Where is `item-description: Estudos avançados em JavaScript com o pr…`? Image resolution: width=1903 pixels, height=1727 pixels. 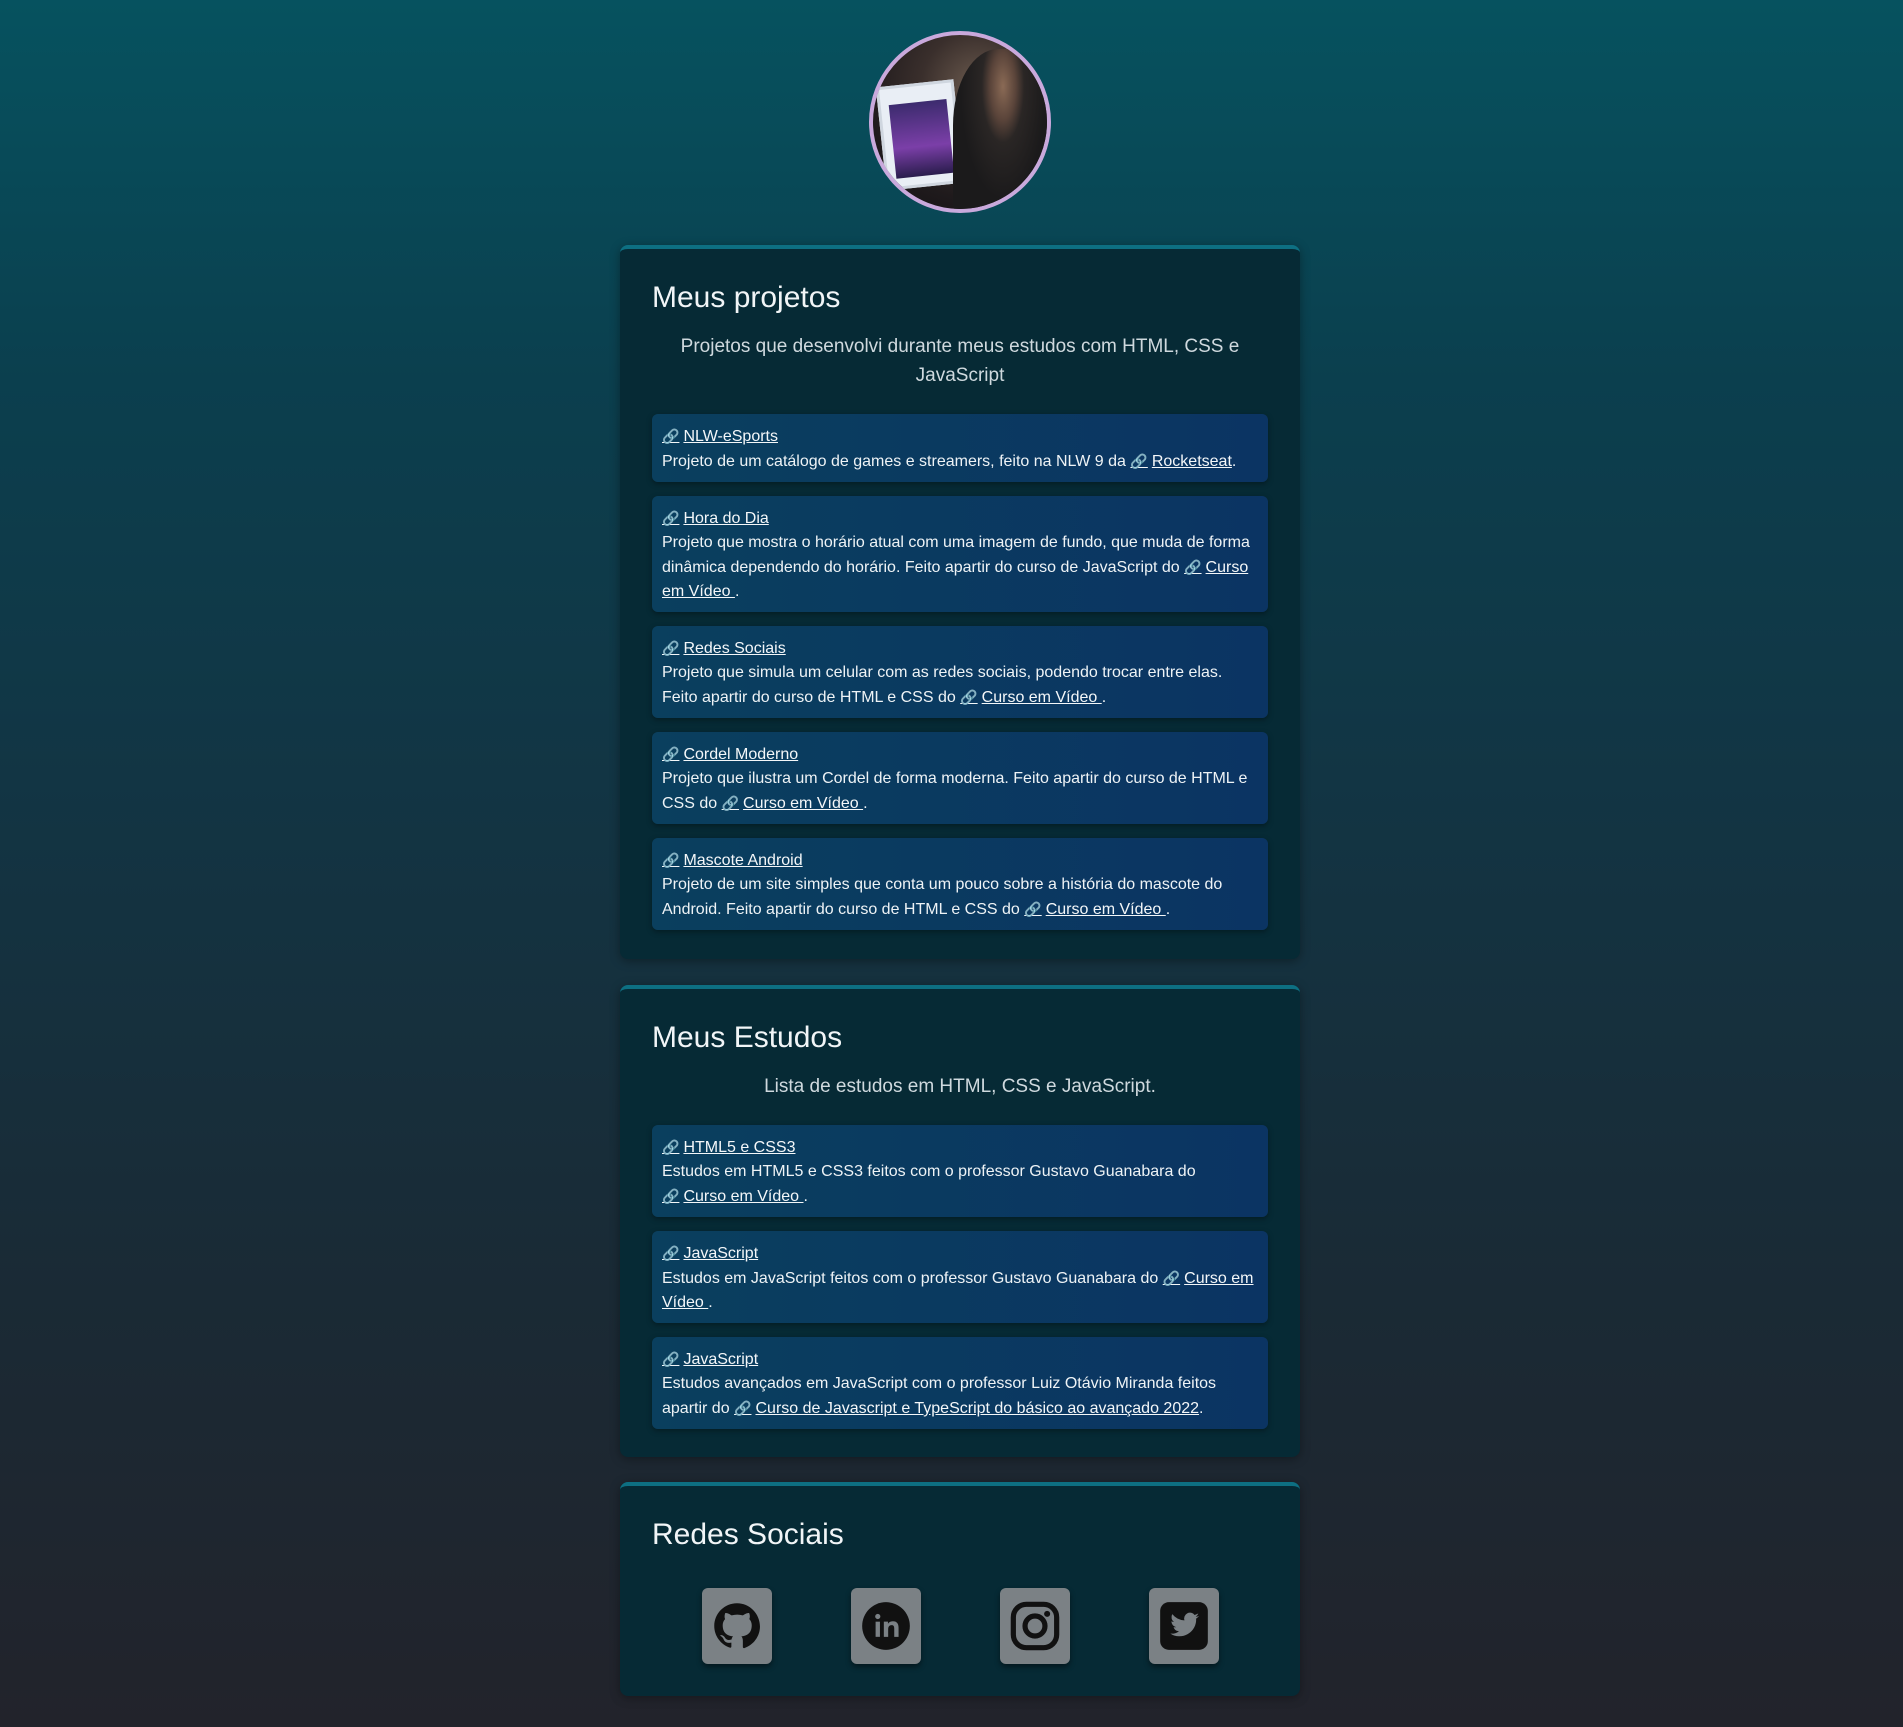
item-description: Estudos avançados em JavaScript com o pr… is located at coordinates (960, 1396).